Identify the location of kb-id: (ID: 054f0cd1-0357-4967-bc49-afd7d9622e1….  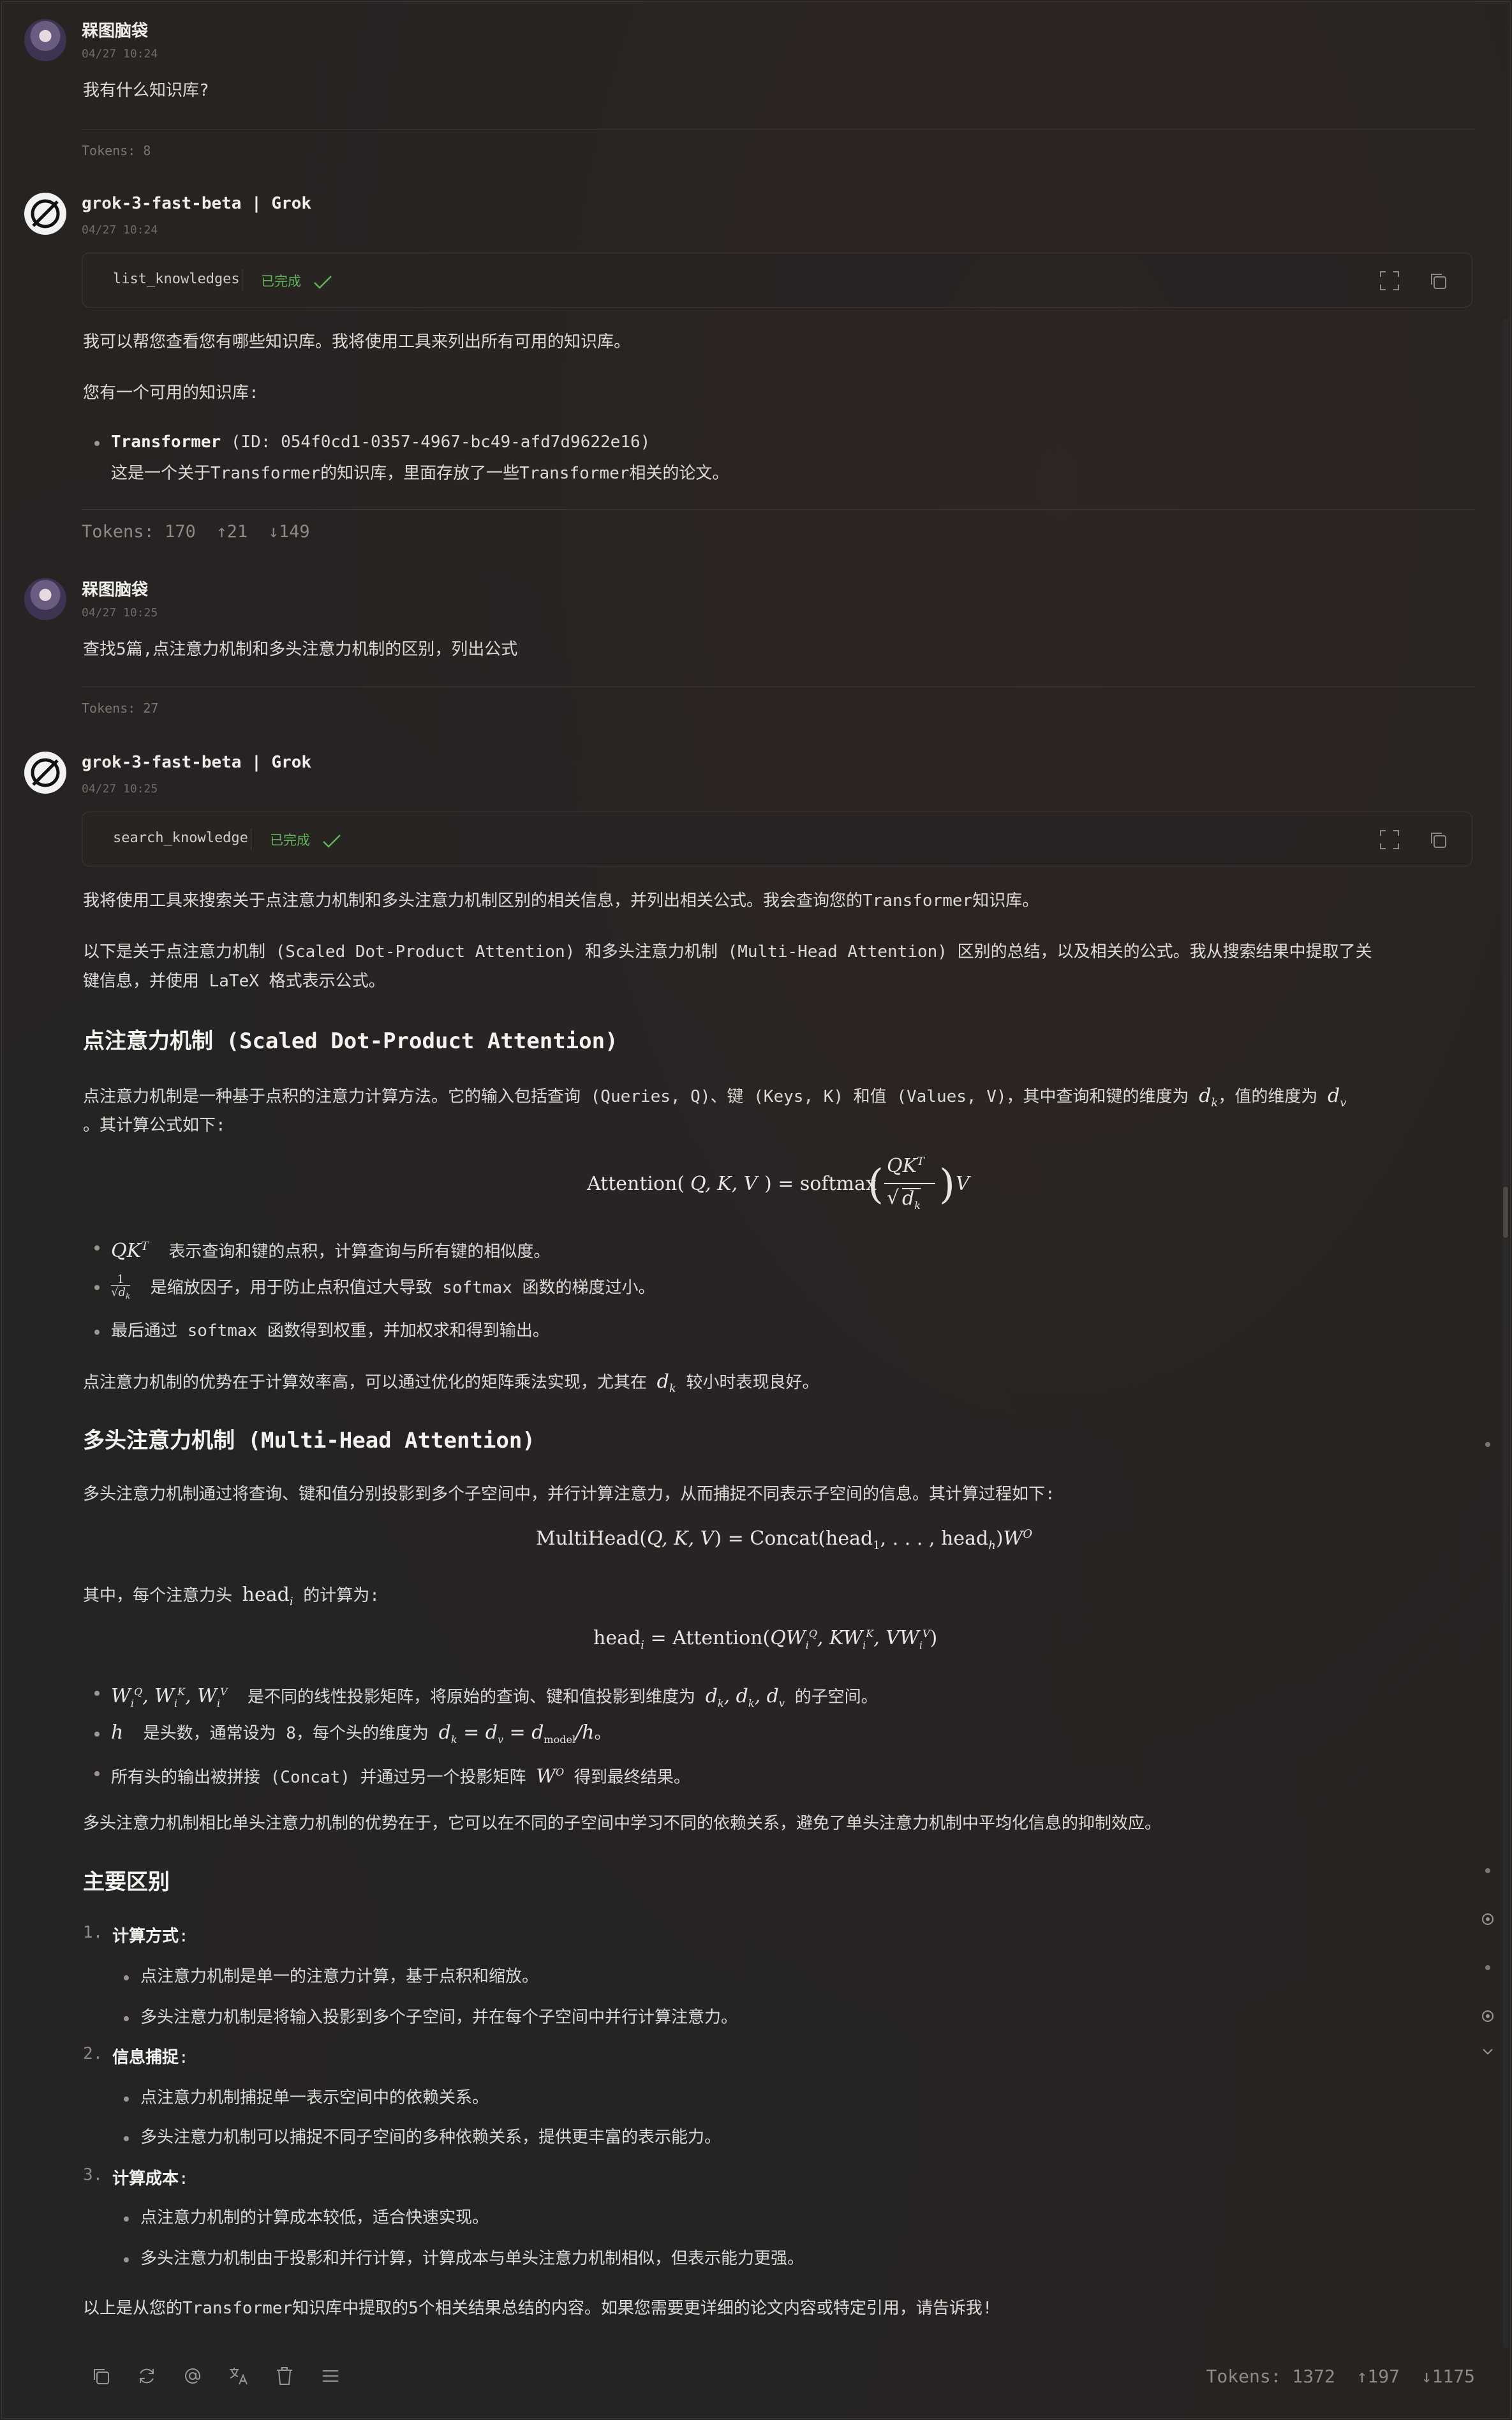
(440, 442).